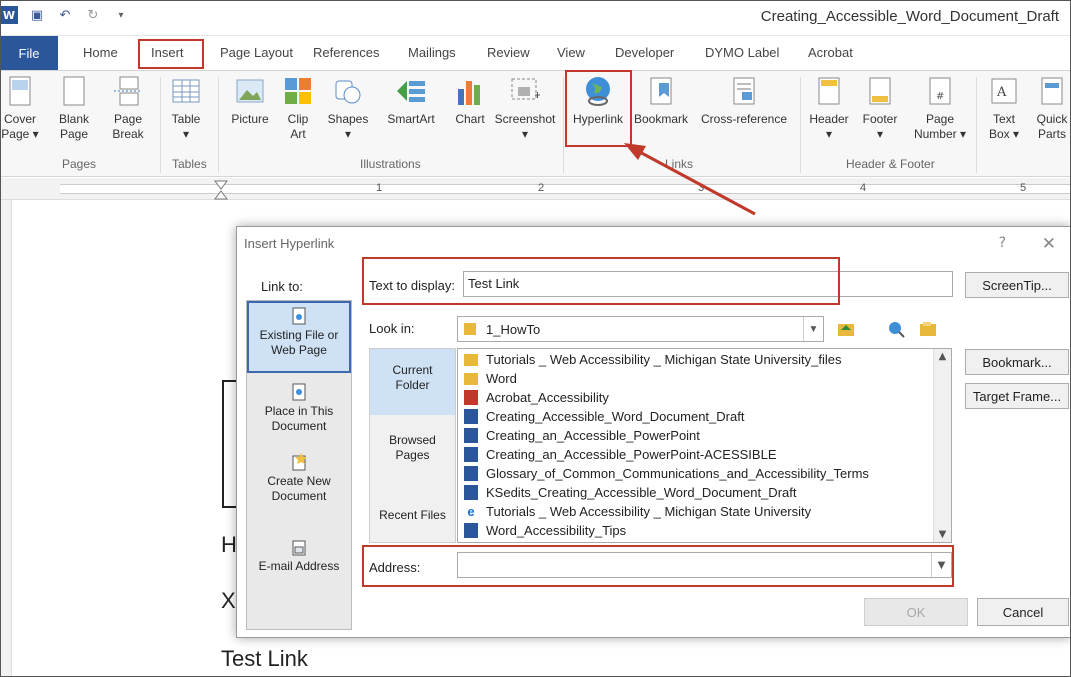 The height and width of the screenshot is (677, 1071). What do you see at coordinates (916, 612) in the screenshot?
I see `ok-button: OK` at bounding box center [916, 612].